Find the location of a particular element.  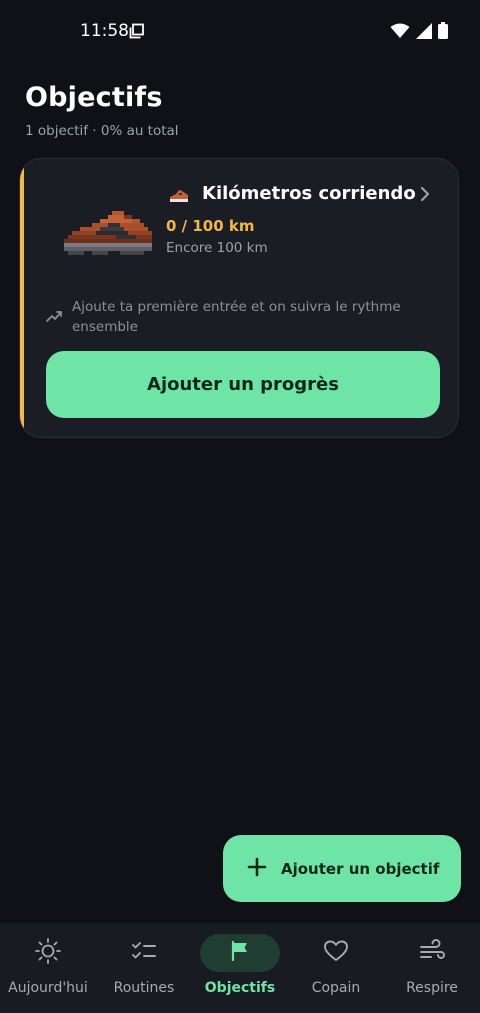

nav-item-buddy: Copain is located at coordinates (336, 968).